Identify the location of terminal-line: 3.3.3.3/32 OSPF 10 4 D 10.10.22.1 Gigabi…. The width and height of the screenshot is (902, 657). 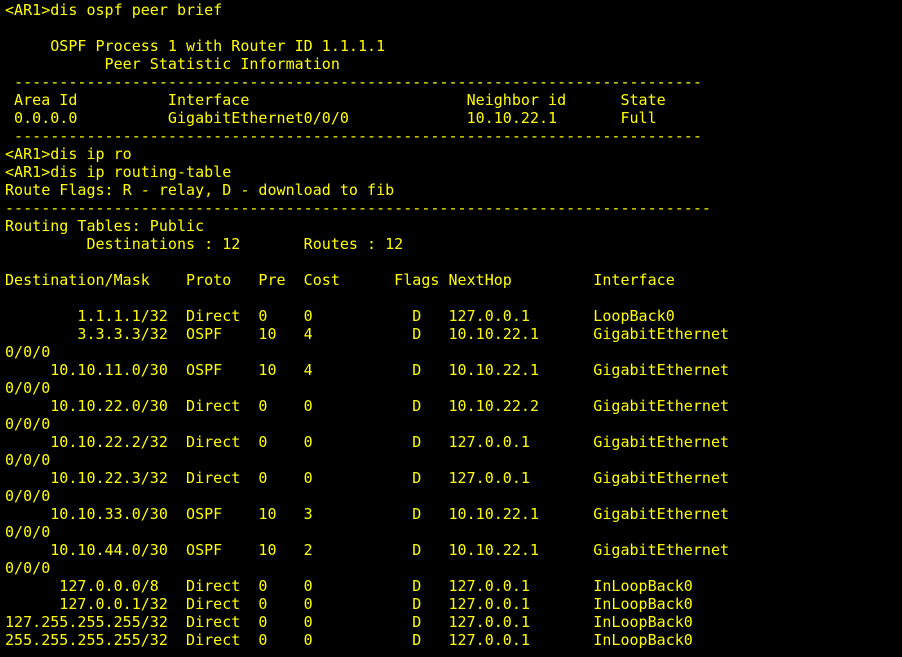
(367, 334).